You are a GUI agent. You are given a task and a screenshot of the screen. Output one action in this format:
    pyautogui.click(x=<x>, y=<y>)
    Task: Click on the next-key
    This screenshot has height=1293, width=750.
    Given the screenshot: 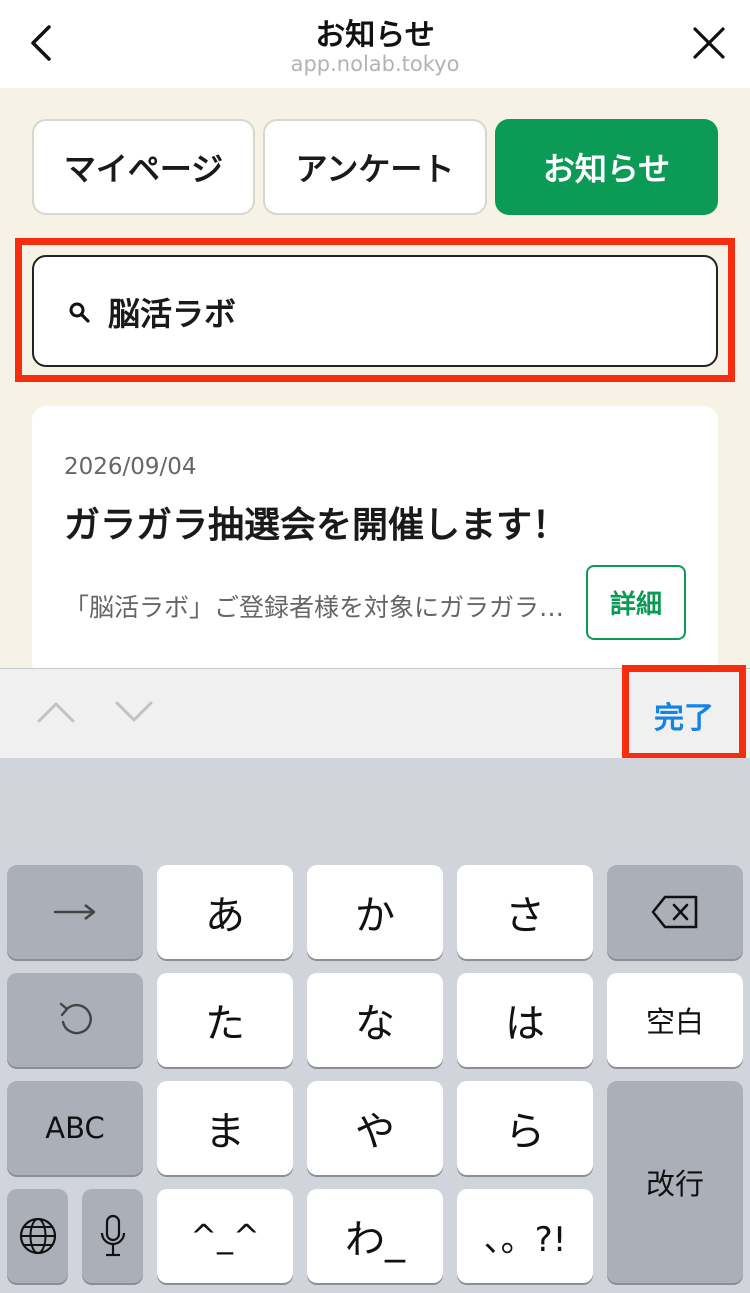 What is the action you would take?
    pyautogui.click(x=75, y=912)
    